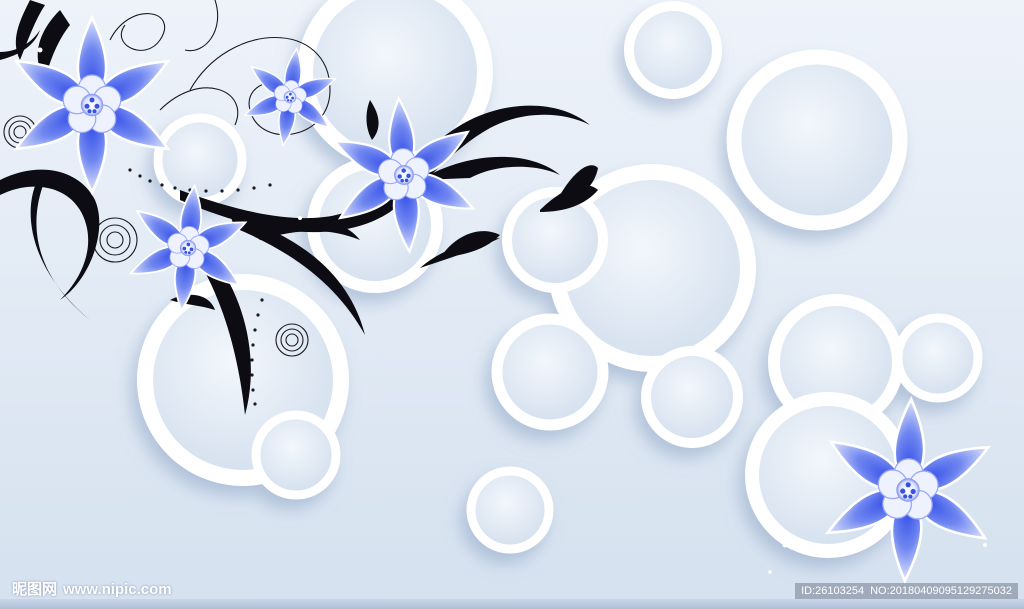  Describe the element at coordinates (117, 589) in the screenshot. I see `watermark-site: www.nipic.com` at that location.